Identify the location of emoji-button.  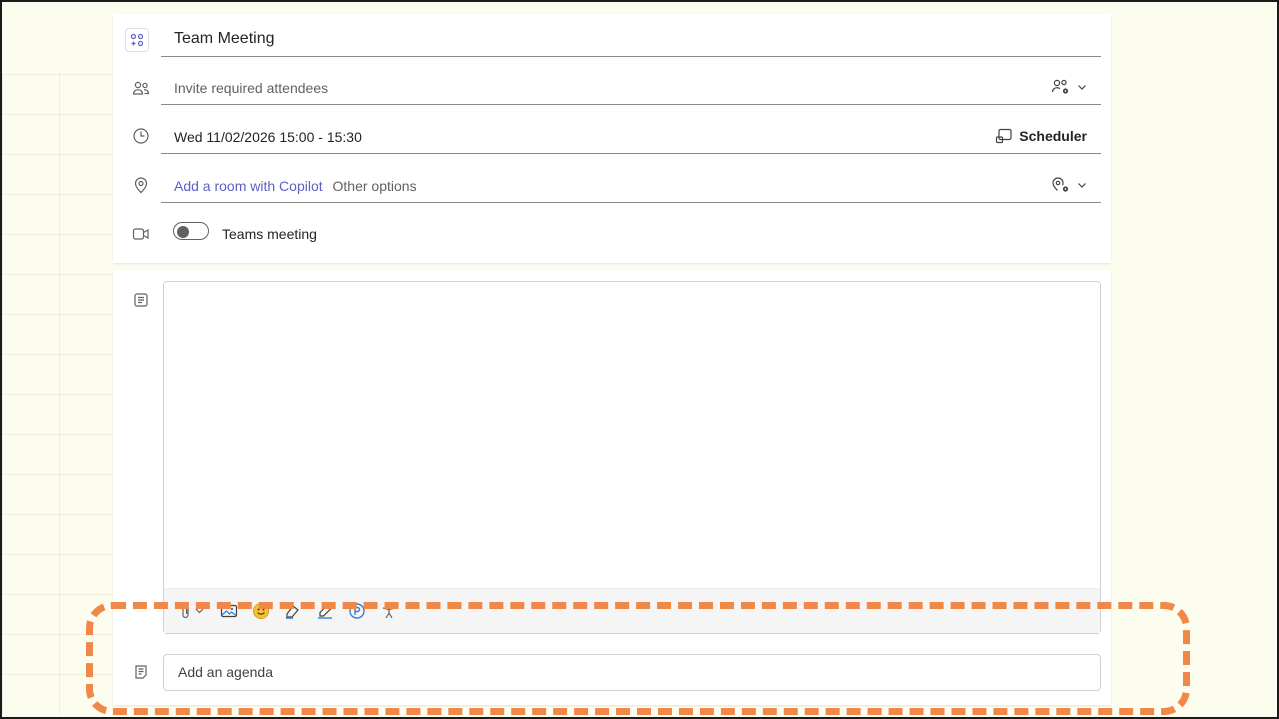
(261, 611).